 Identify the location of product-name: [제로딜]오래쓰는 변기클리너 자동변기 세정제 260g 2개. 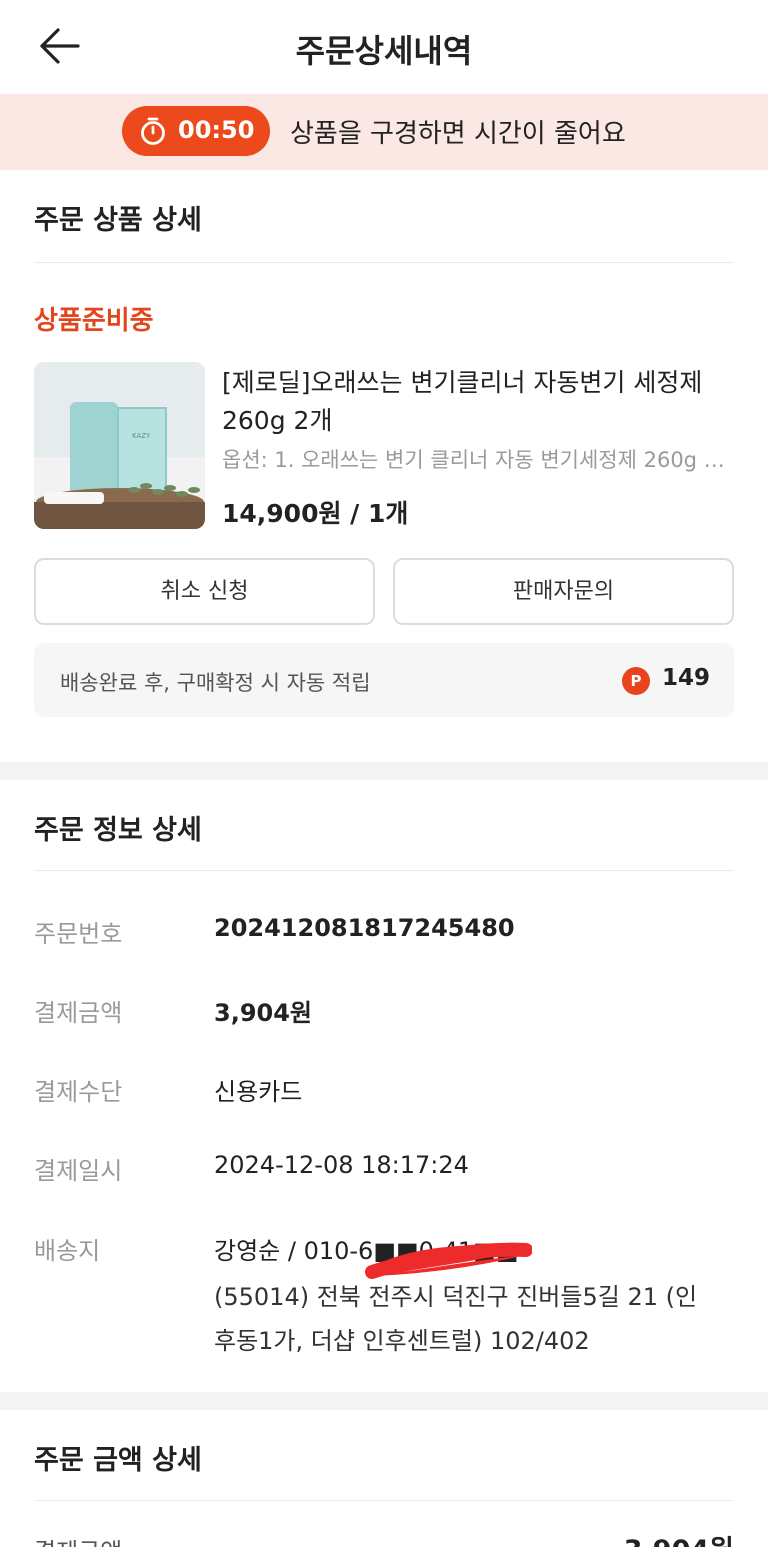
(478, 402).